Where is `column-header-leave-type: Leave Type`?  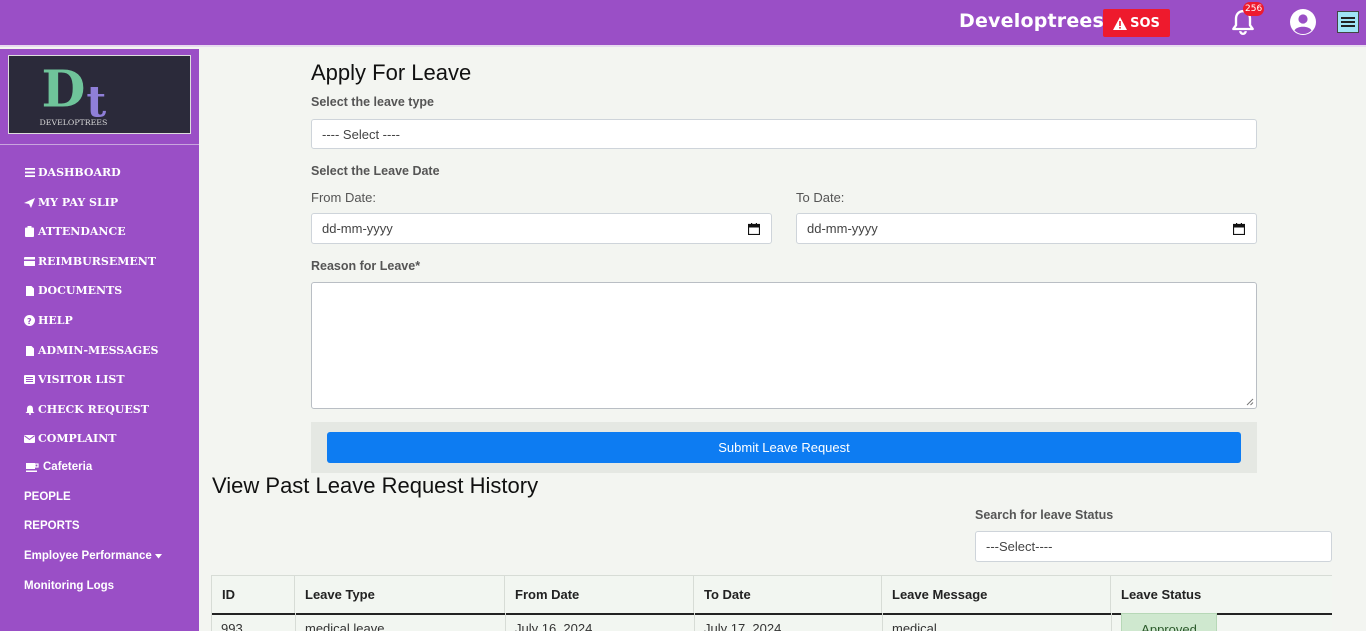 column-header-leave-type: Leave Type is located at coordinates (400, 594).